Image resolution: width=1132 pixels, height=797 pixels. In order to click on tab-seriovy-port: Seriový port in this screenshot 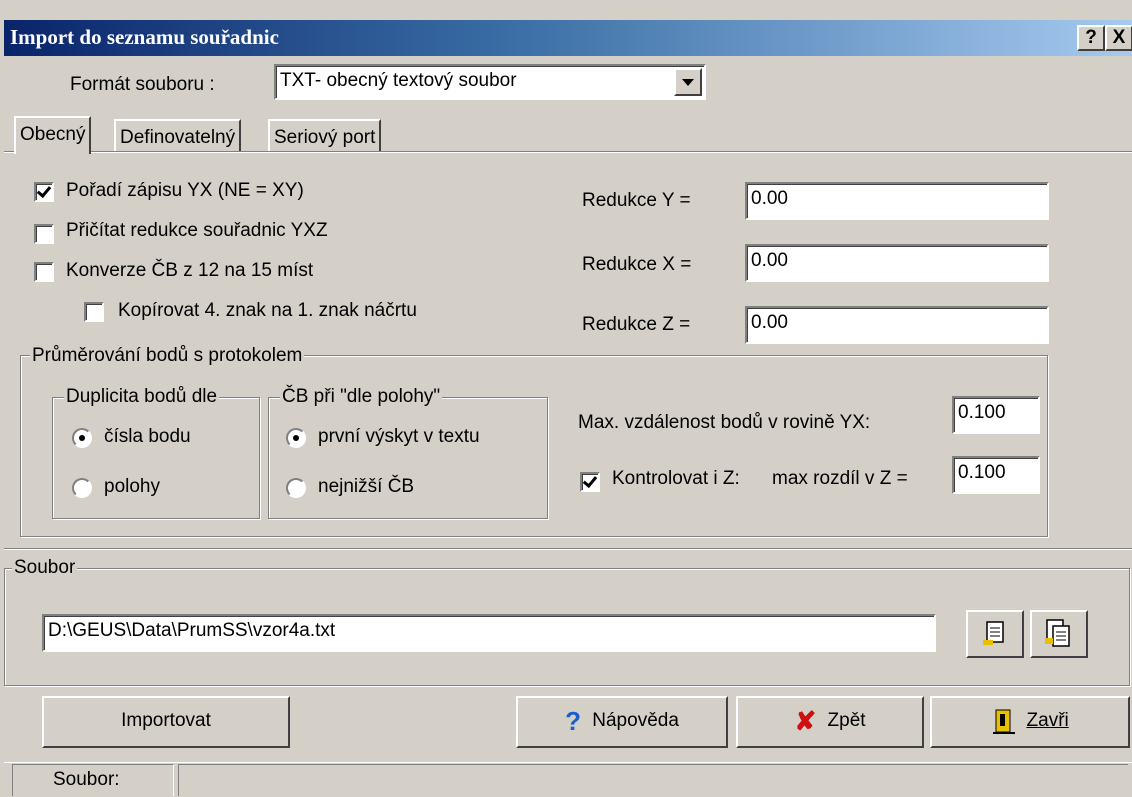, I will do `click(325, 135)`.